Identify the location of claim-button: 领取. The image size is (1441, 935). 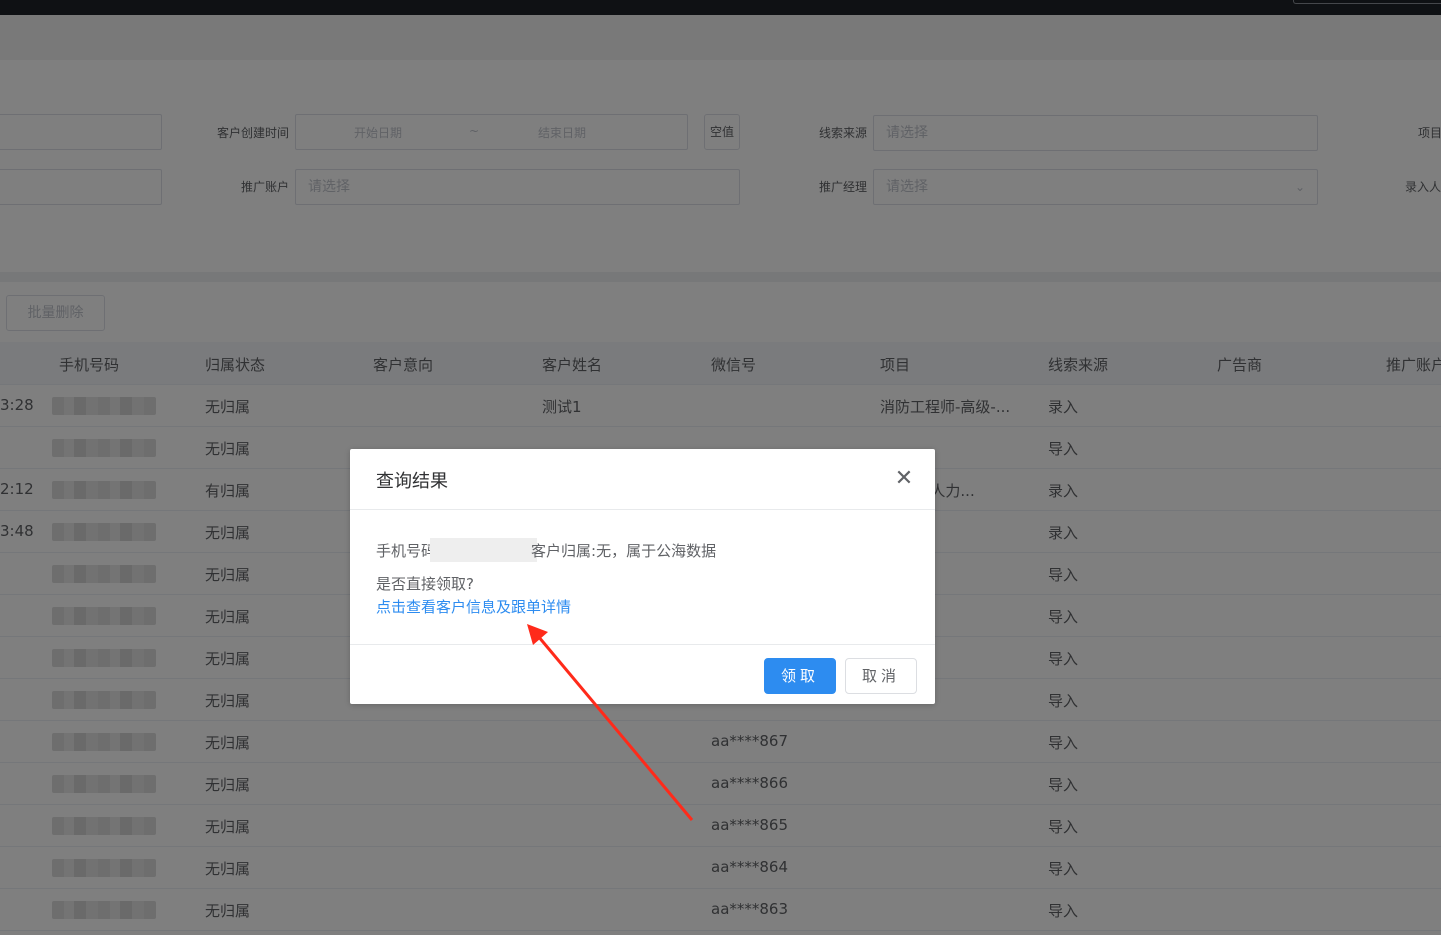
(800, 676).